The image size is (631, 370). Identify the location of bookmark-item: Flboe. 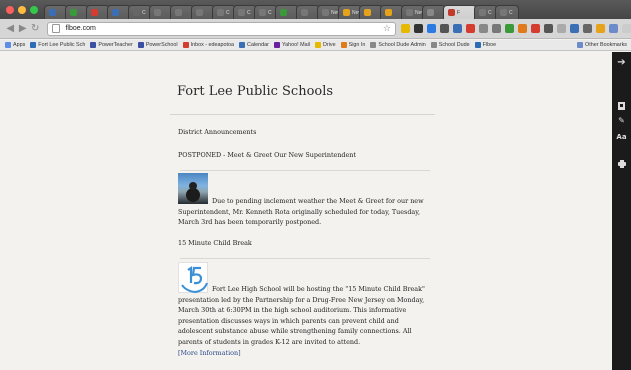
(485, 45).